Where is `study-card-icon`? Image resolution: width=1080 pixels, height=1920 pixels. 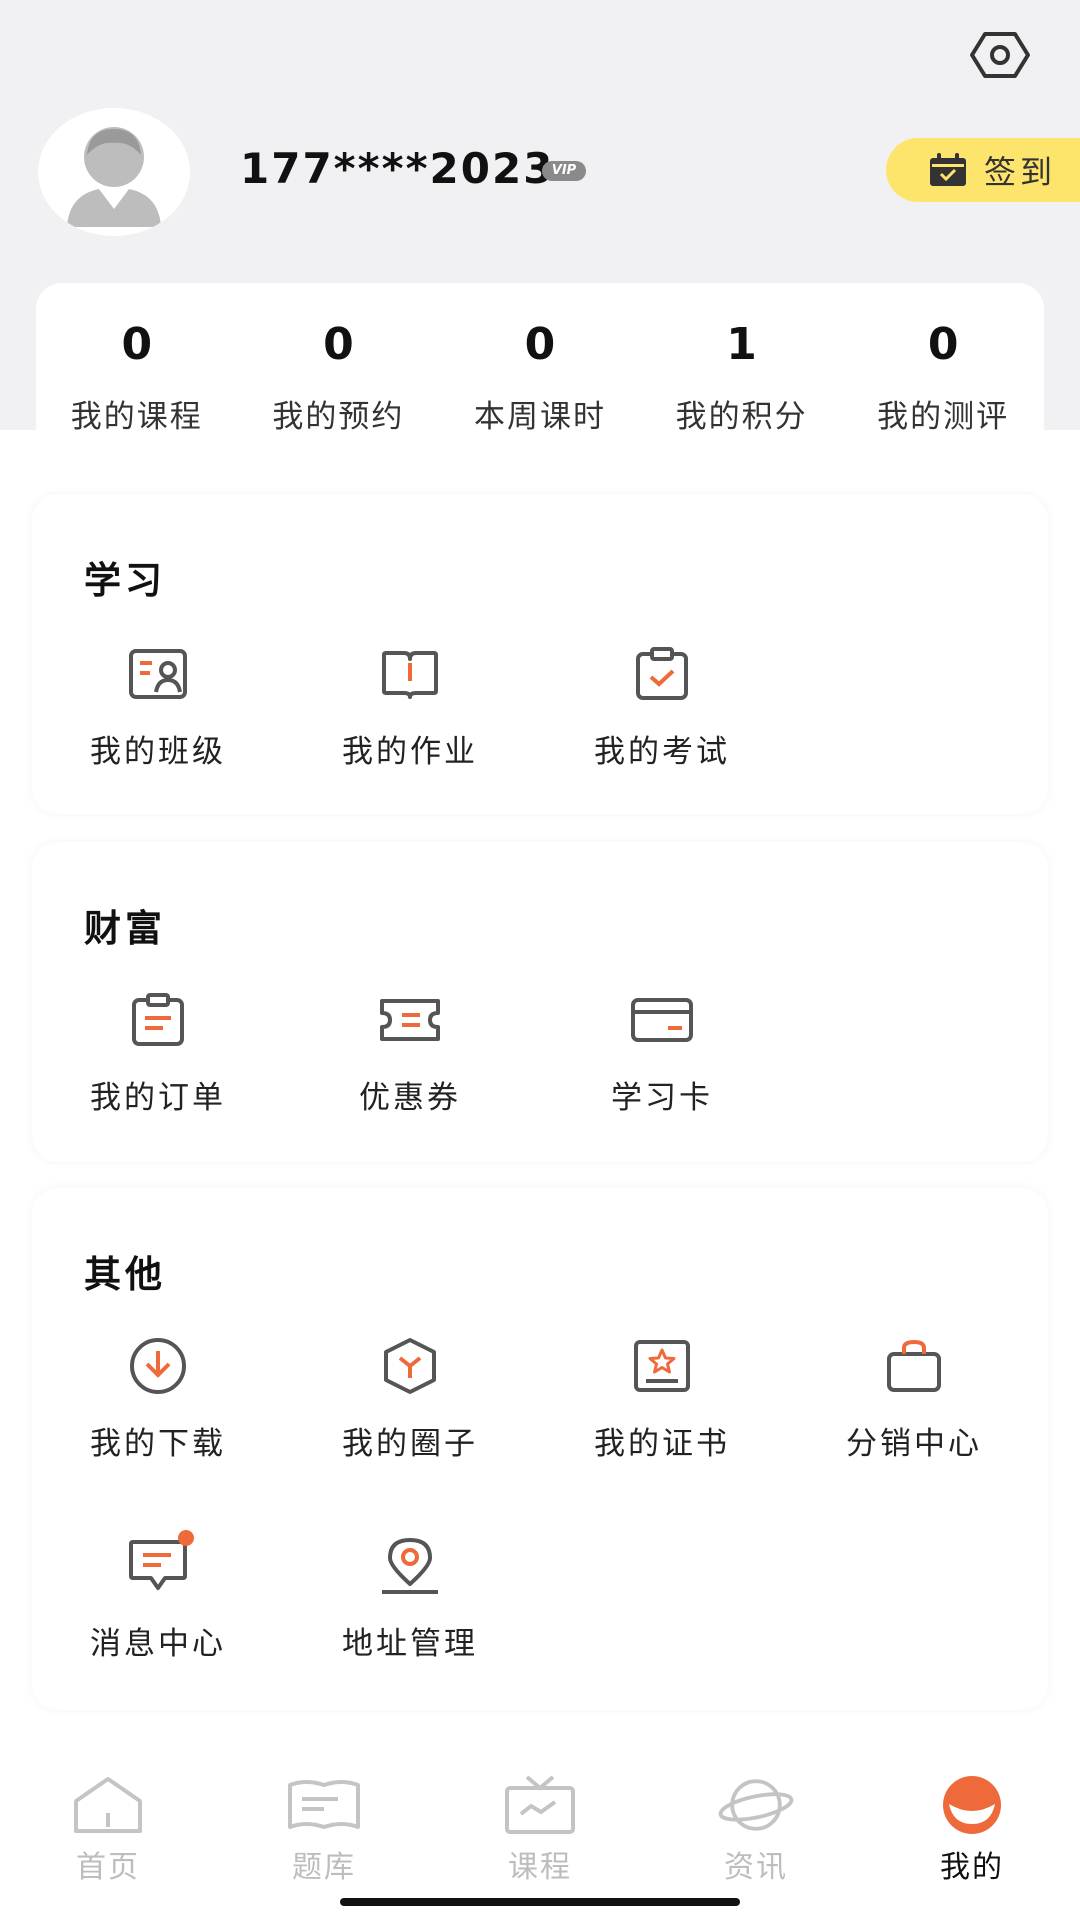
study-card-icon is located at coordinates (662, 1020).